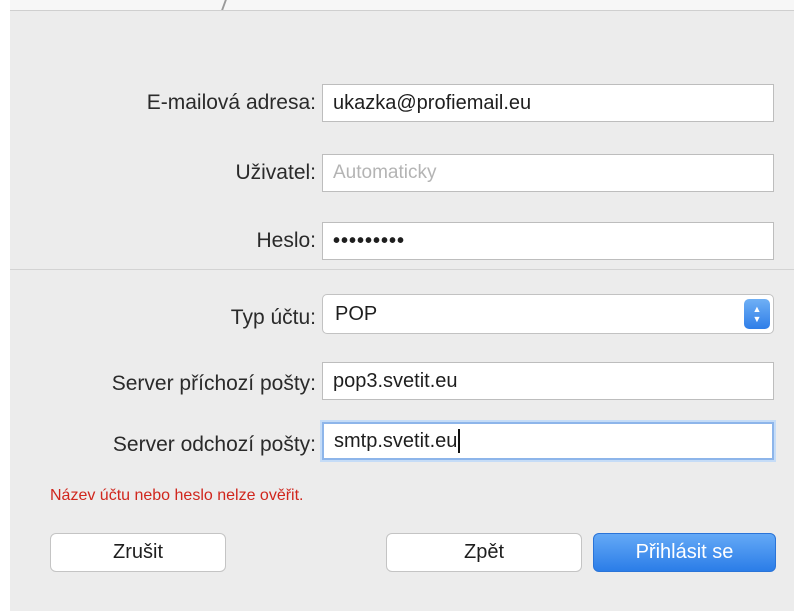 The width and height of the screenshot is (804, 611). I want to click on sheet-top-edge, so click(402, 5).